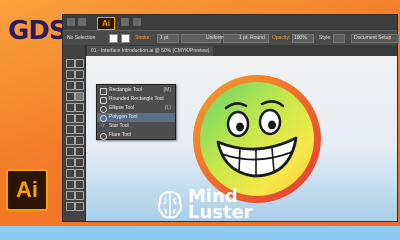 Image resolution: width=400 pixels, height=240 pixels. What do you see at coordinates (164, 38) in the screenshot?
I see `stroke-weight-value: 1 pt` at bounding box center [164, 38].